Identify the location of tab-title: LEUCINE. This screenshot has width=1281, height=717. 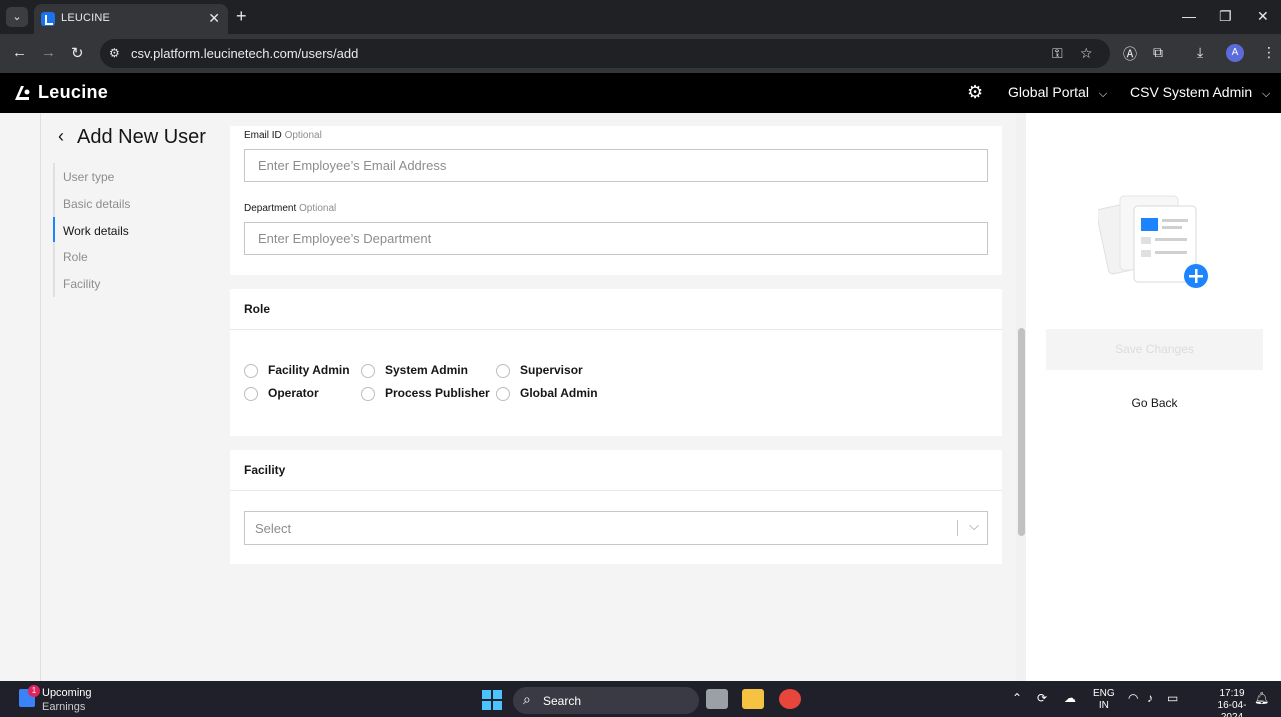
(86, 18).